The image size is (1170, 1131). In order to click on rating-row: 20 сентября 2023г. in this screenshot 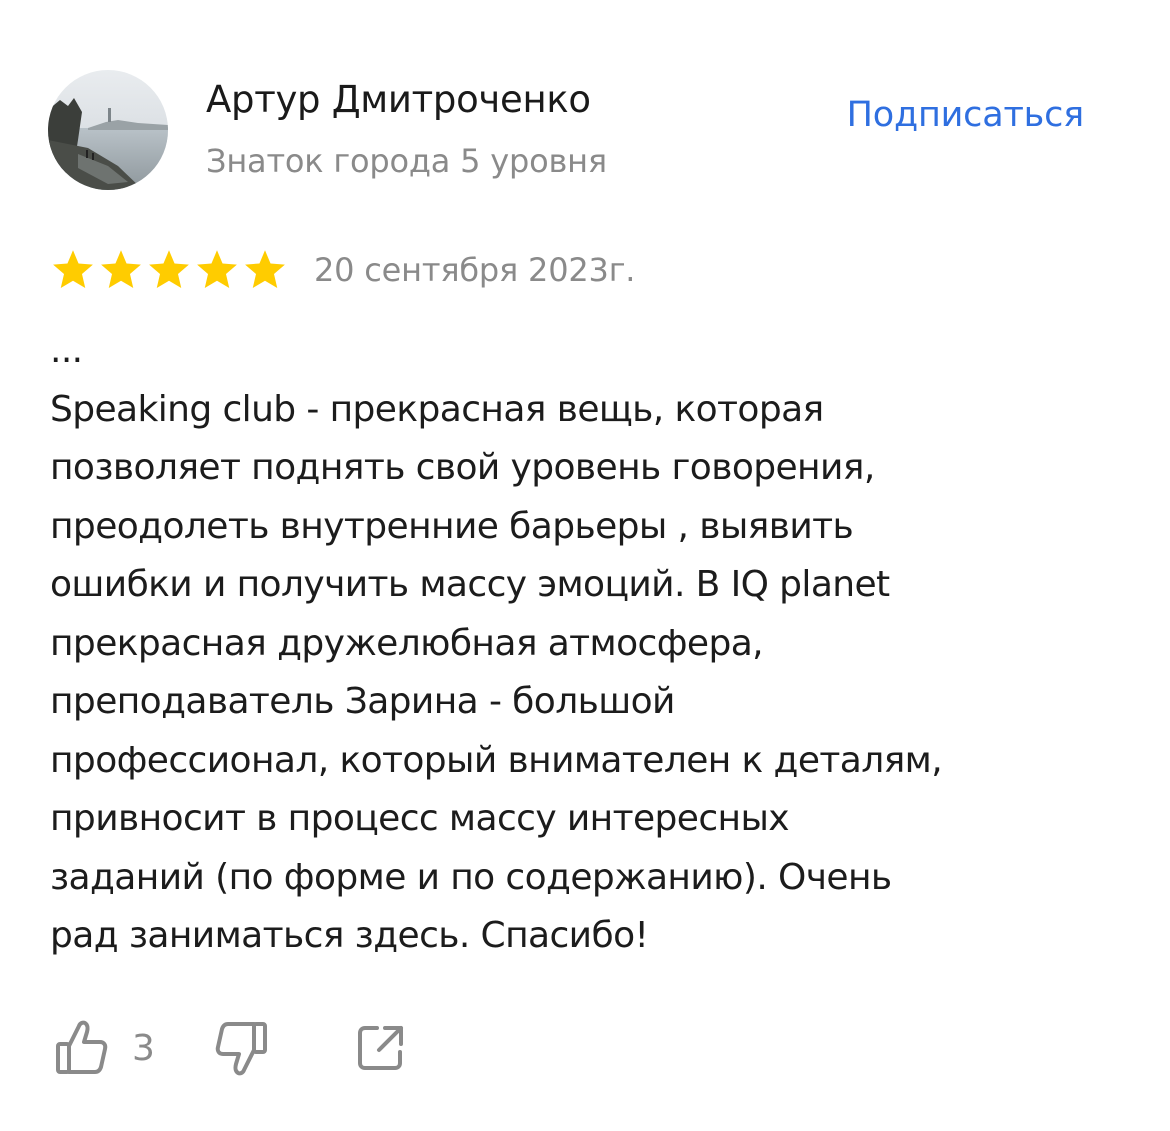, I will do `click(342, 270)`.